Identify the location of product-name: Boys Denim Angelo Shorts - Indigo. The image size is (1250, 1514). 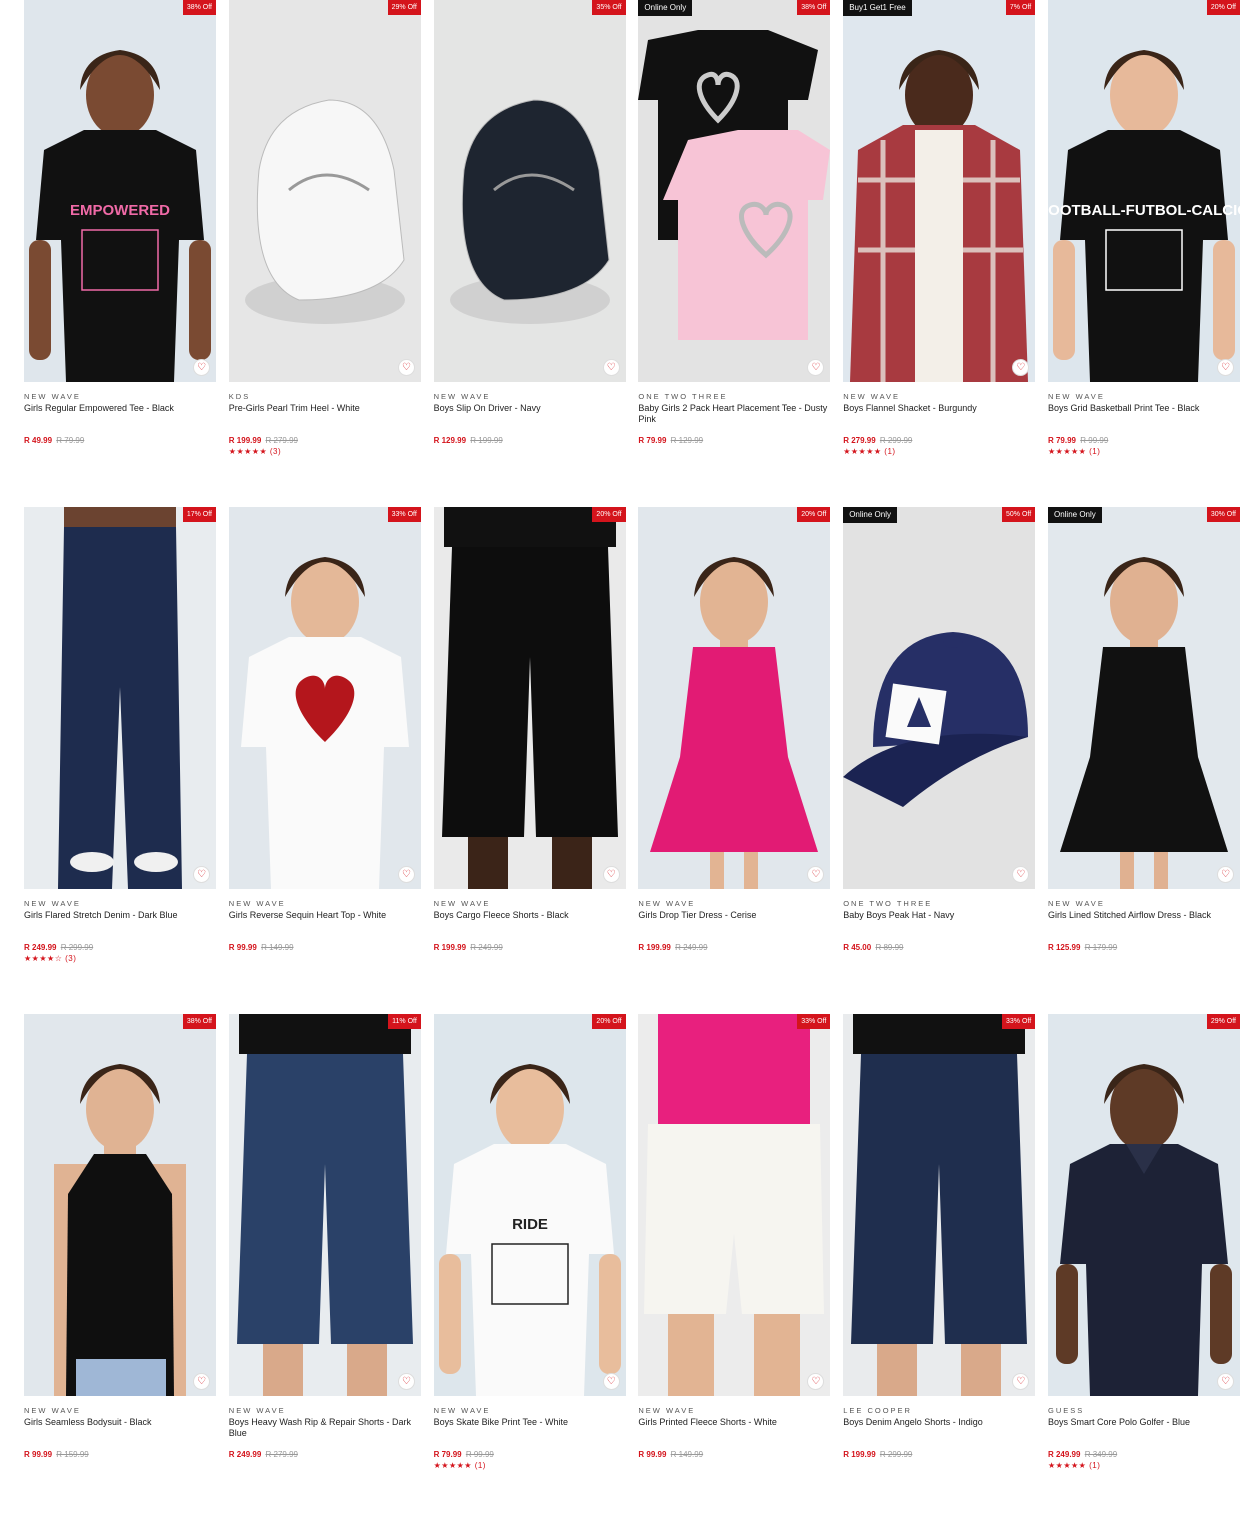
(939, 1429).